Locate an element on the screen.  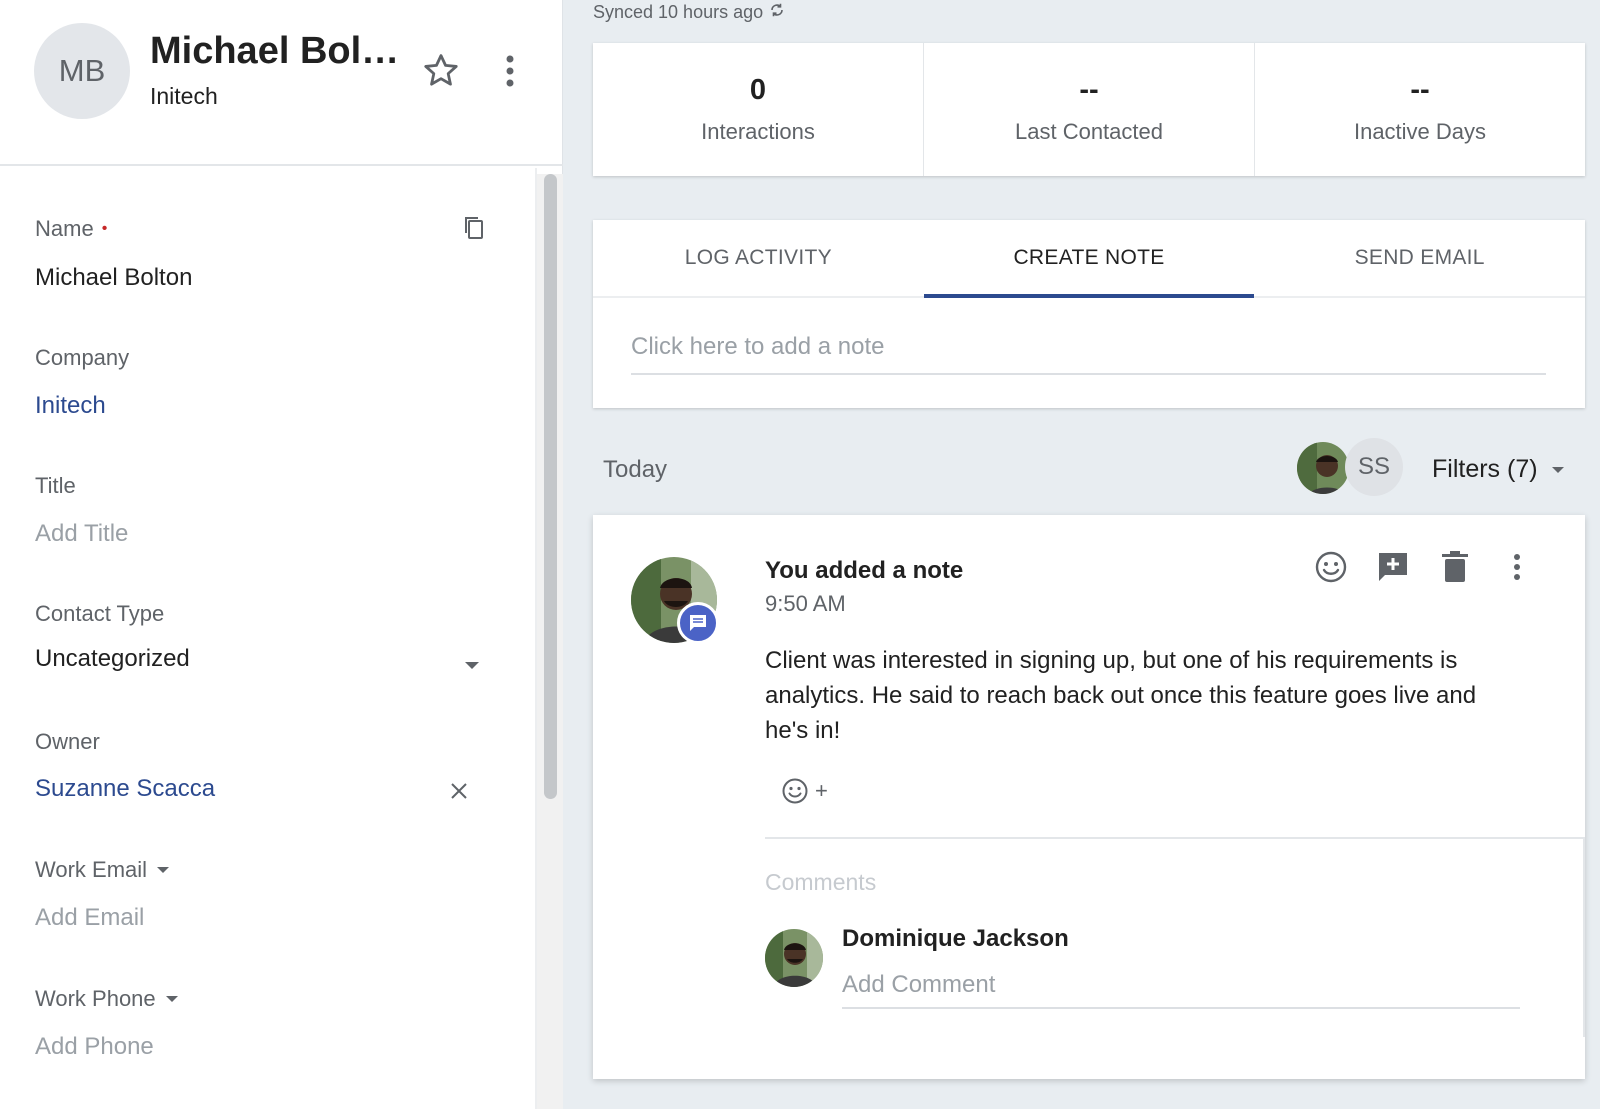
note-title: You added a note is located at coordinates (864, 570).